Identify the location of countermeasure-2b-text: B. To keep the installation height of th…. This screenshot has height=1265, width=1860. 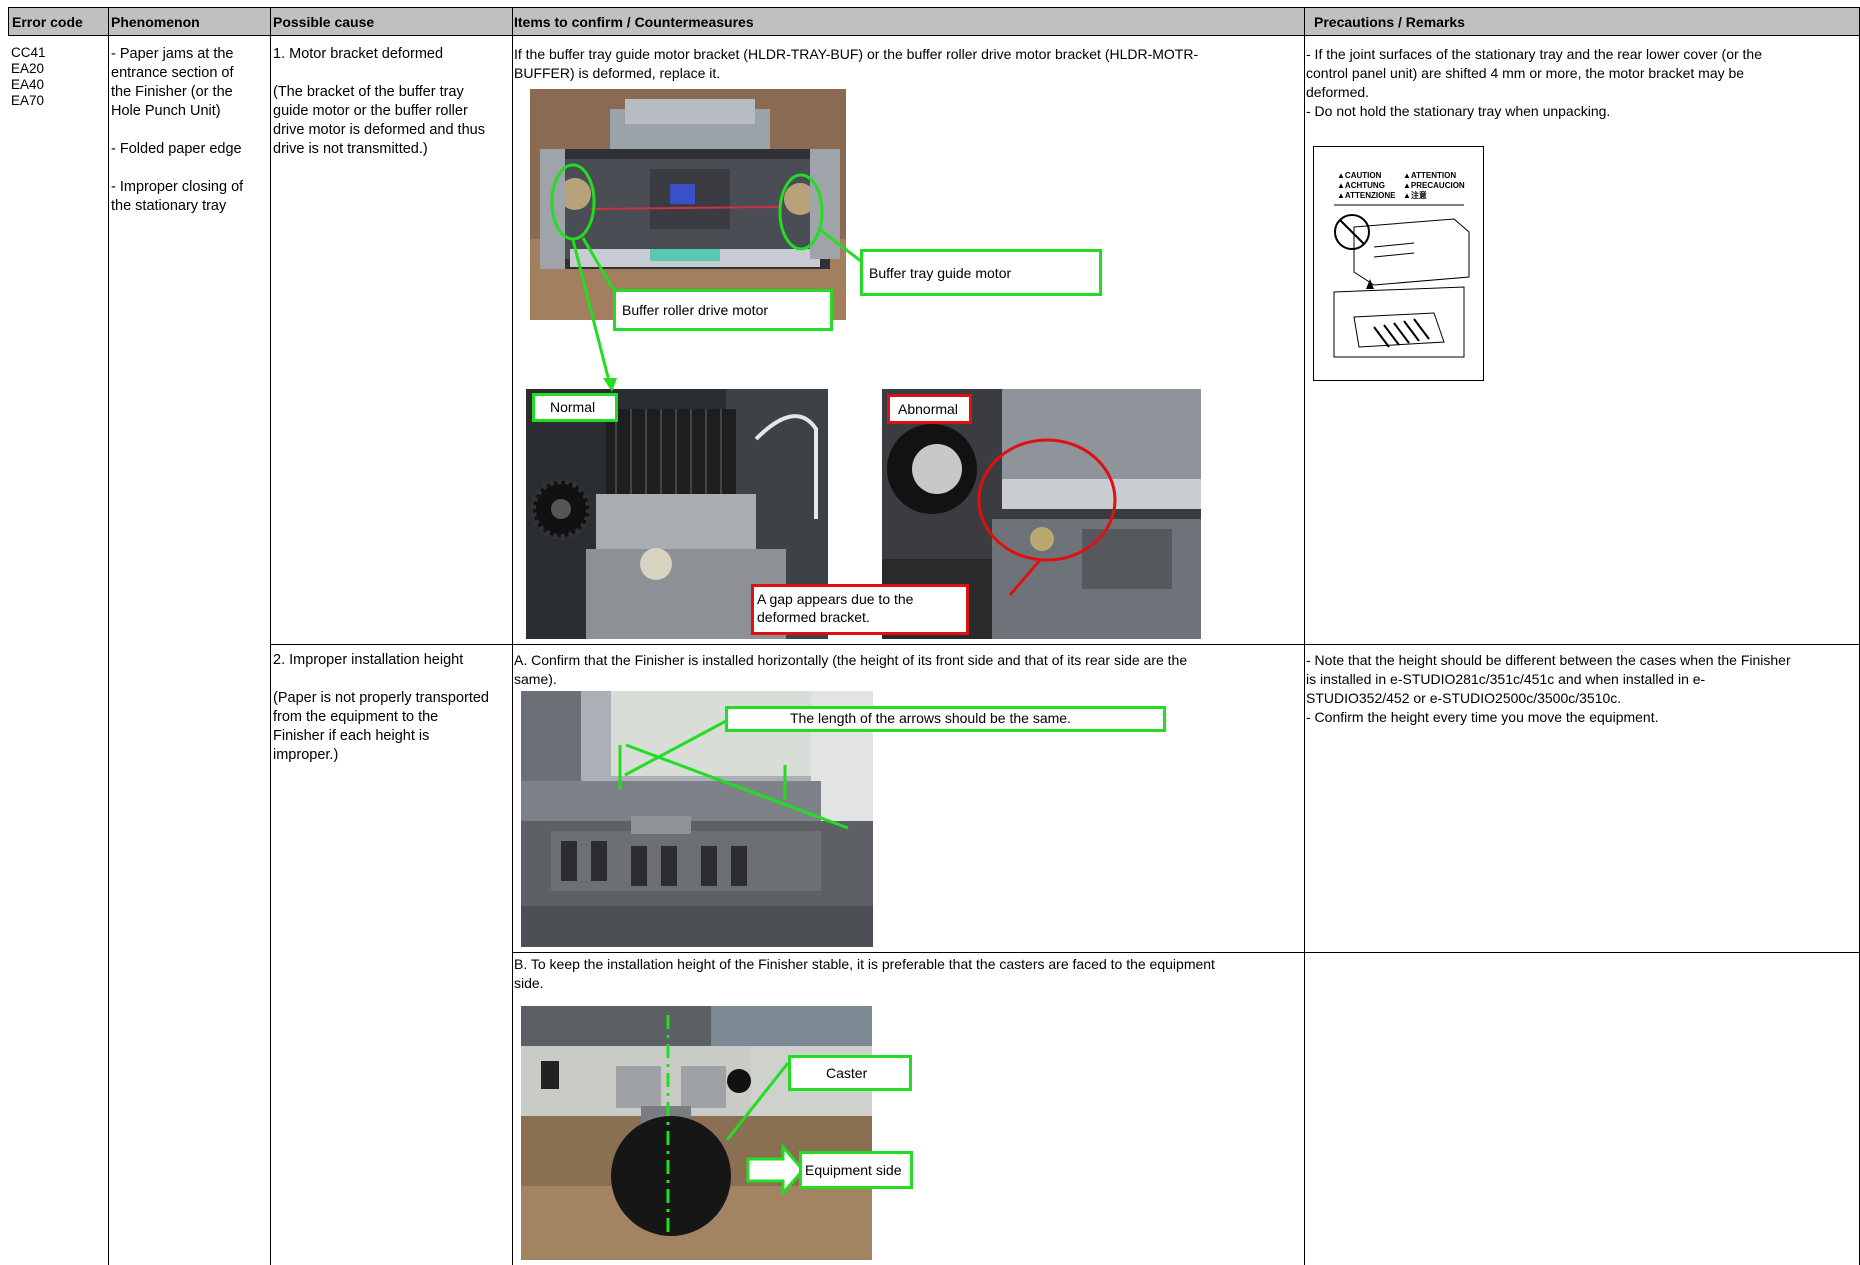
(864, 973).